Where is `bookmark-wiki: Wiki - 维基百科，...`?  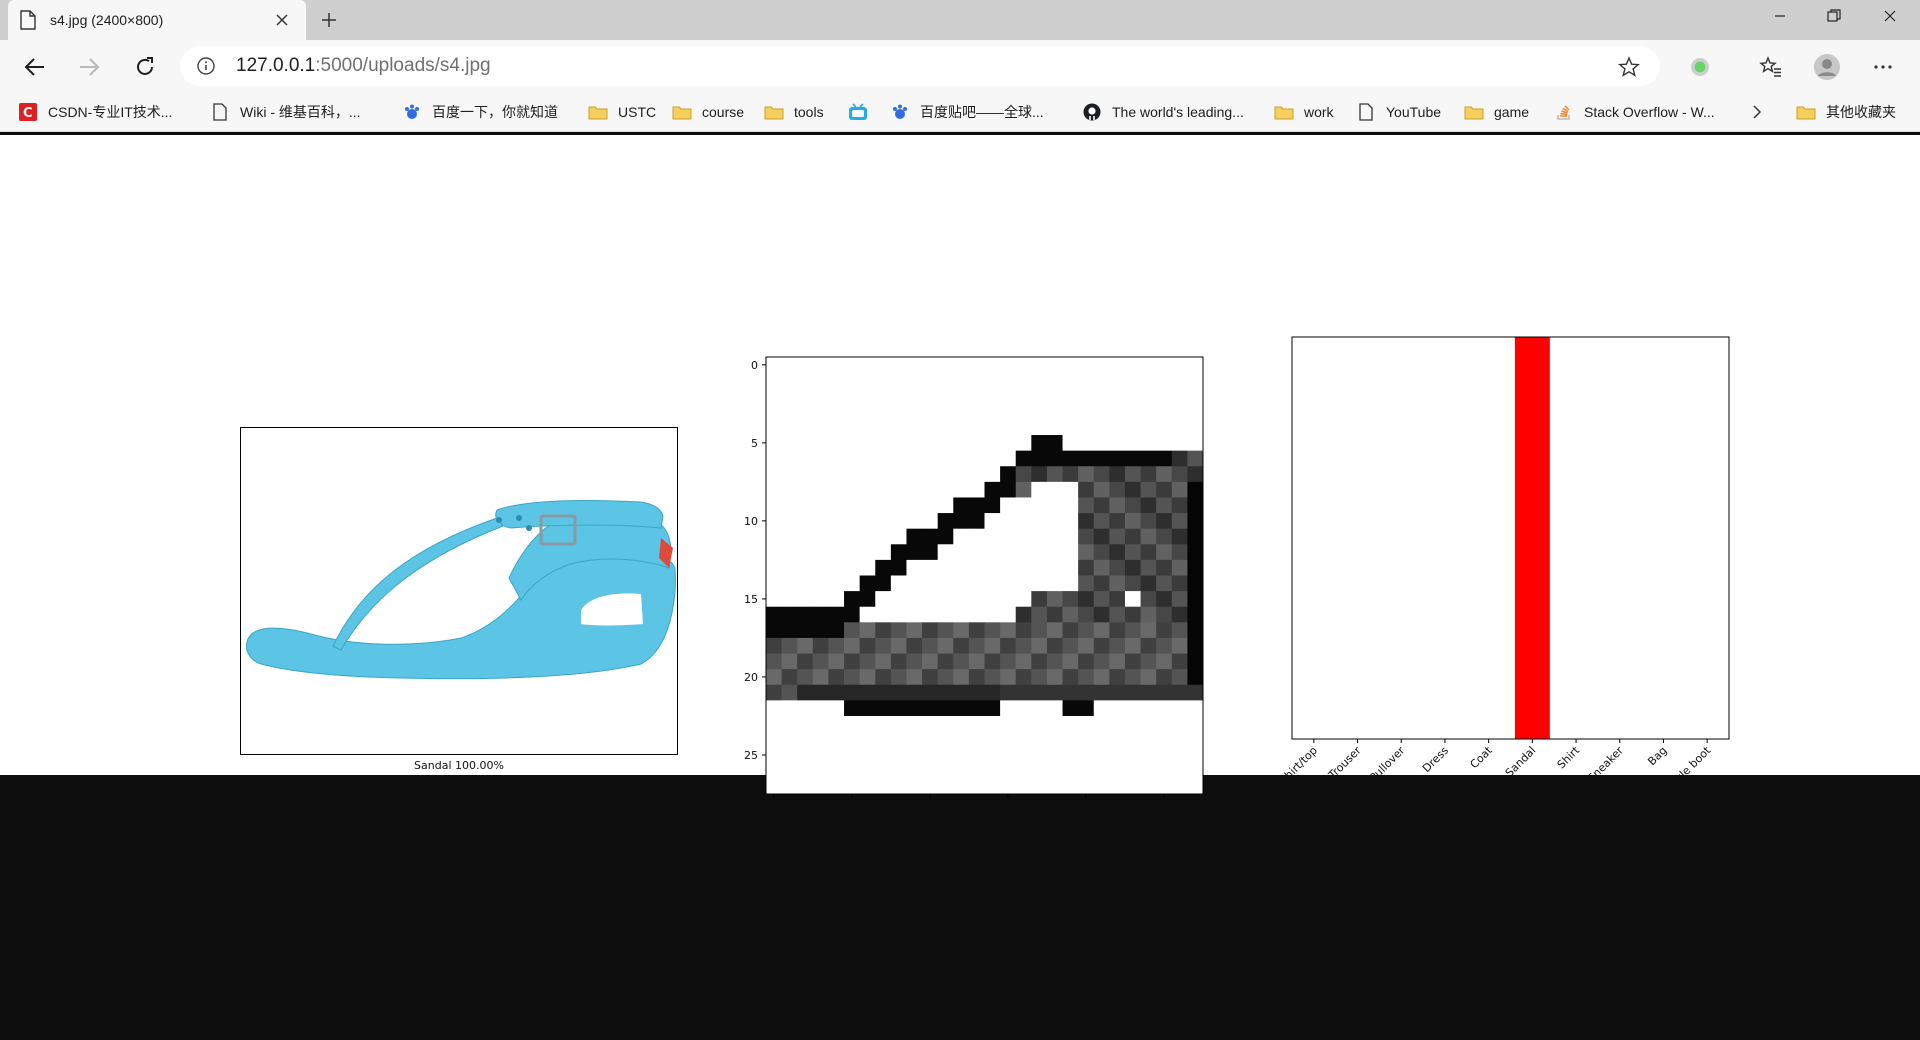 bookmark-wiki: Wiki - 维基百科，... is located at coordinates (285, 112).